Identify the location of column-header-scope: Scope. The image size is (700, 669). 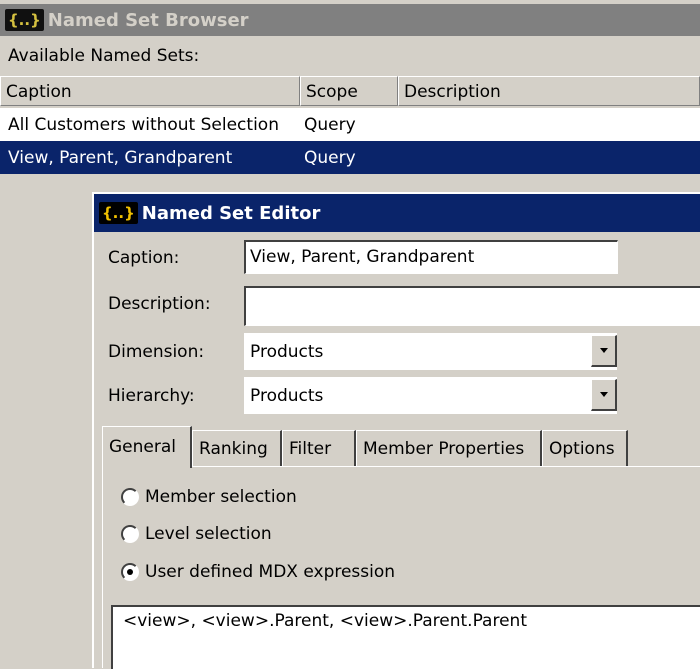
(349, 91).